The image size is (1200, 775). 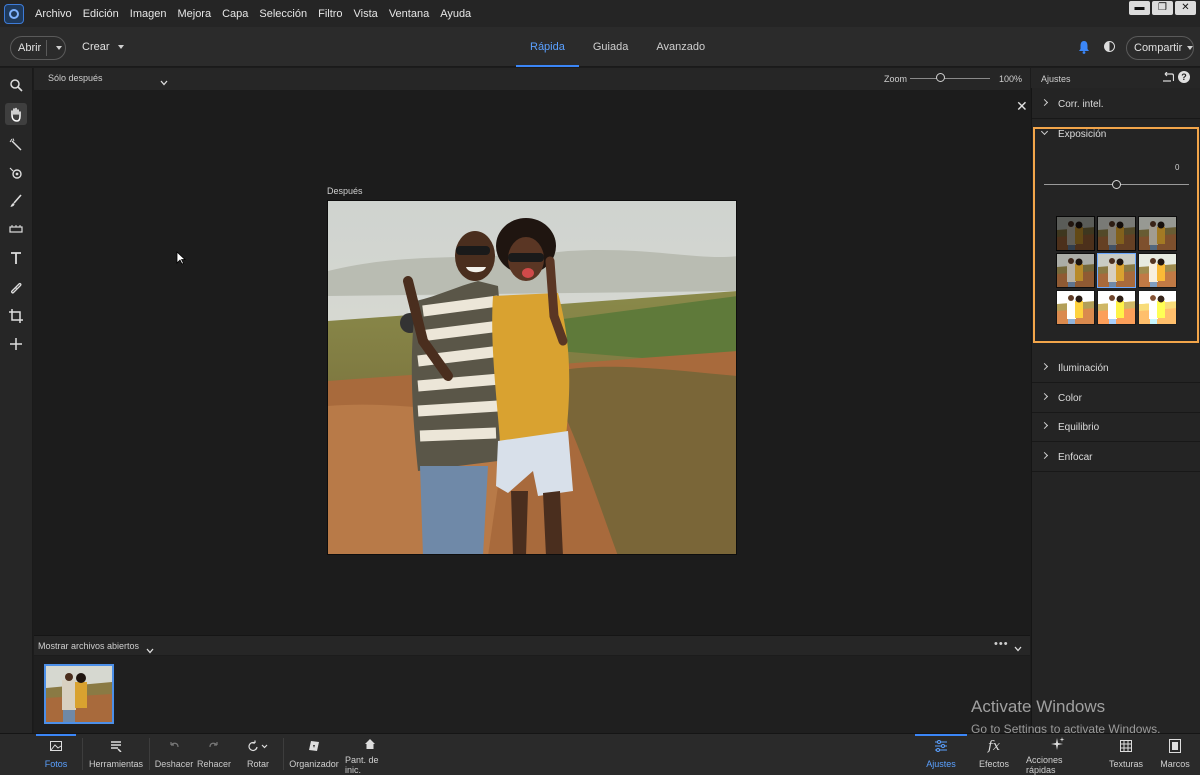 What do you see at coordinates (950, 78) in the screenshot?
I see `zoom-slider-track` at bounding box center [950, 78].